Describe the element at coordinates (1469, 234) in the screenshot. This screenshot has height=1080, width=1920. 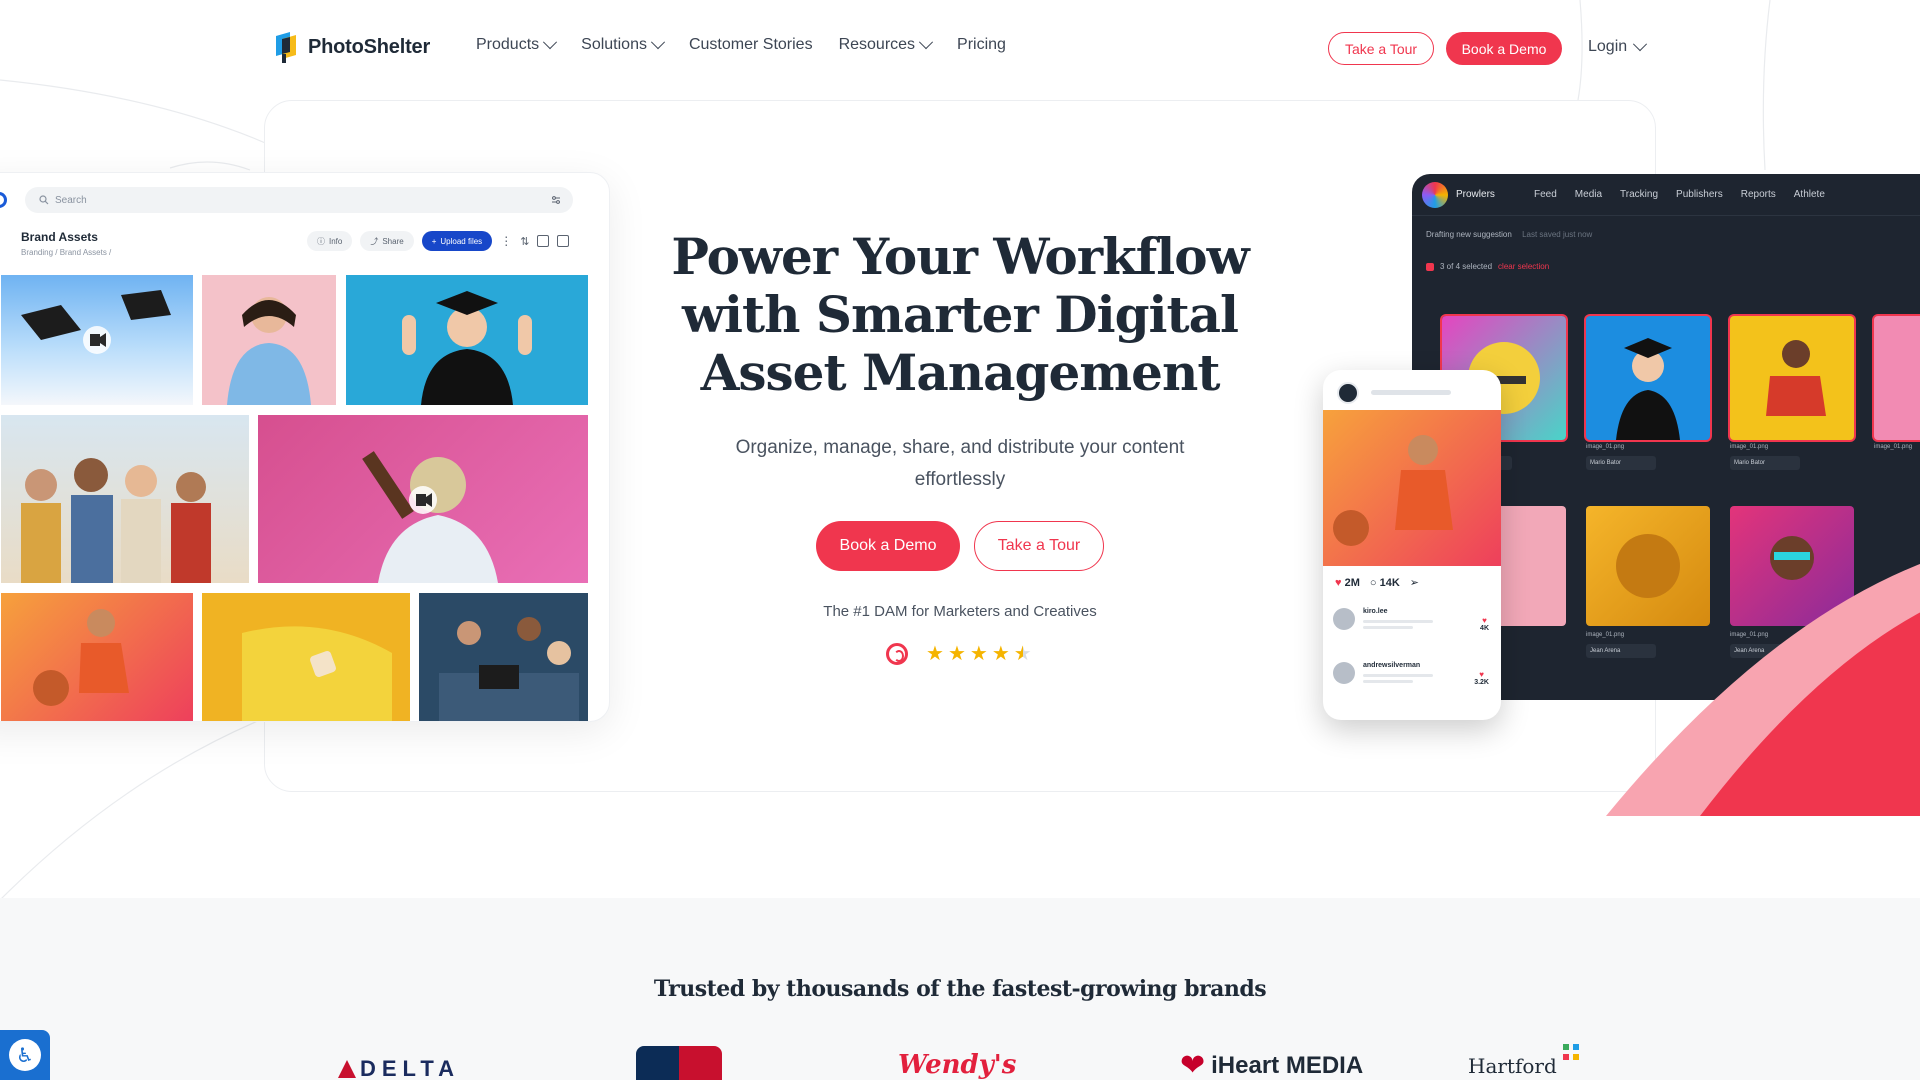
I see `draft-label: Drafting new suggestion` at that location.